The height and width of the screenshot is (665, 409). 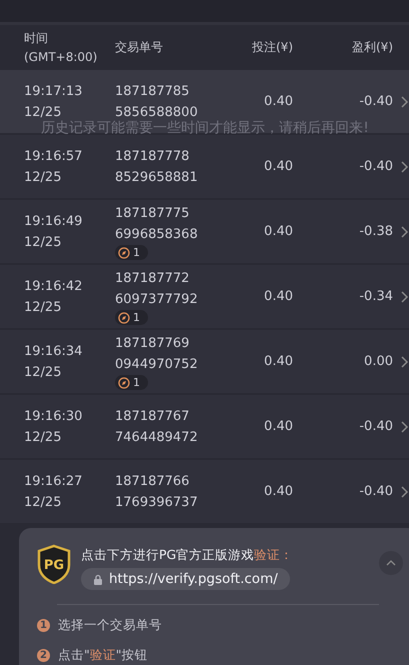 What do you see at coordinates (54, 564) in the screenshot?
I see `shield-logo: PG` at bounding box center [54, 564].